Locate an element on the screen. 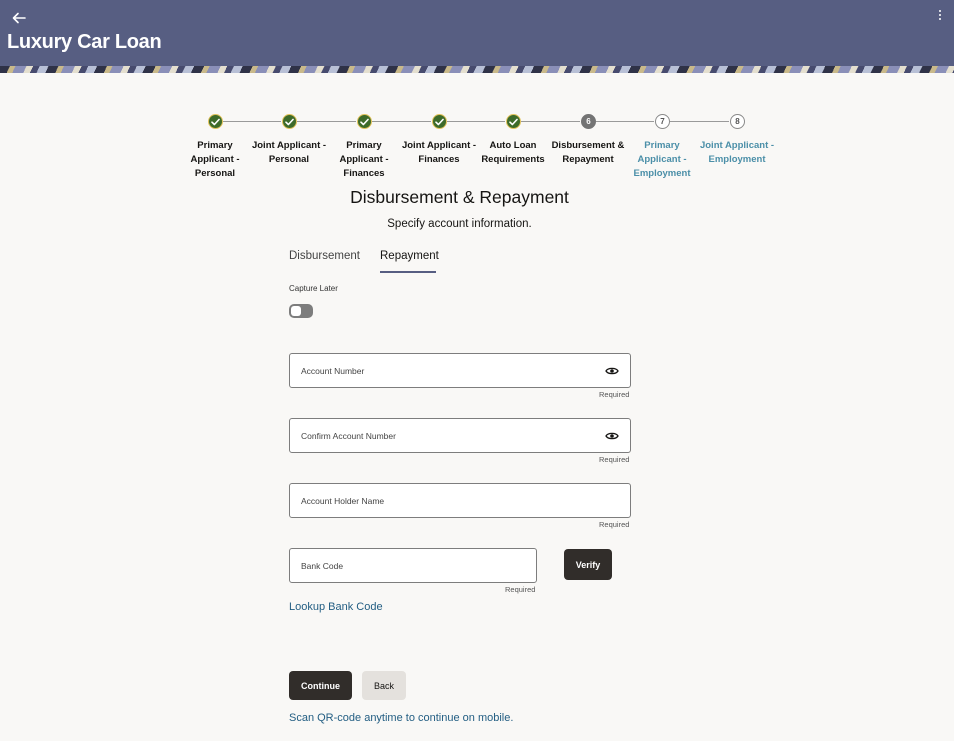 This screenshot has height=741, width=954. app-header: Luxury Car Loan is located at coordinates (477, 33).